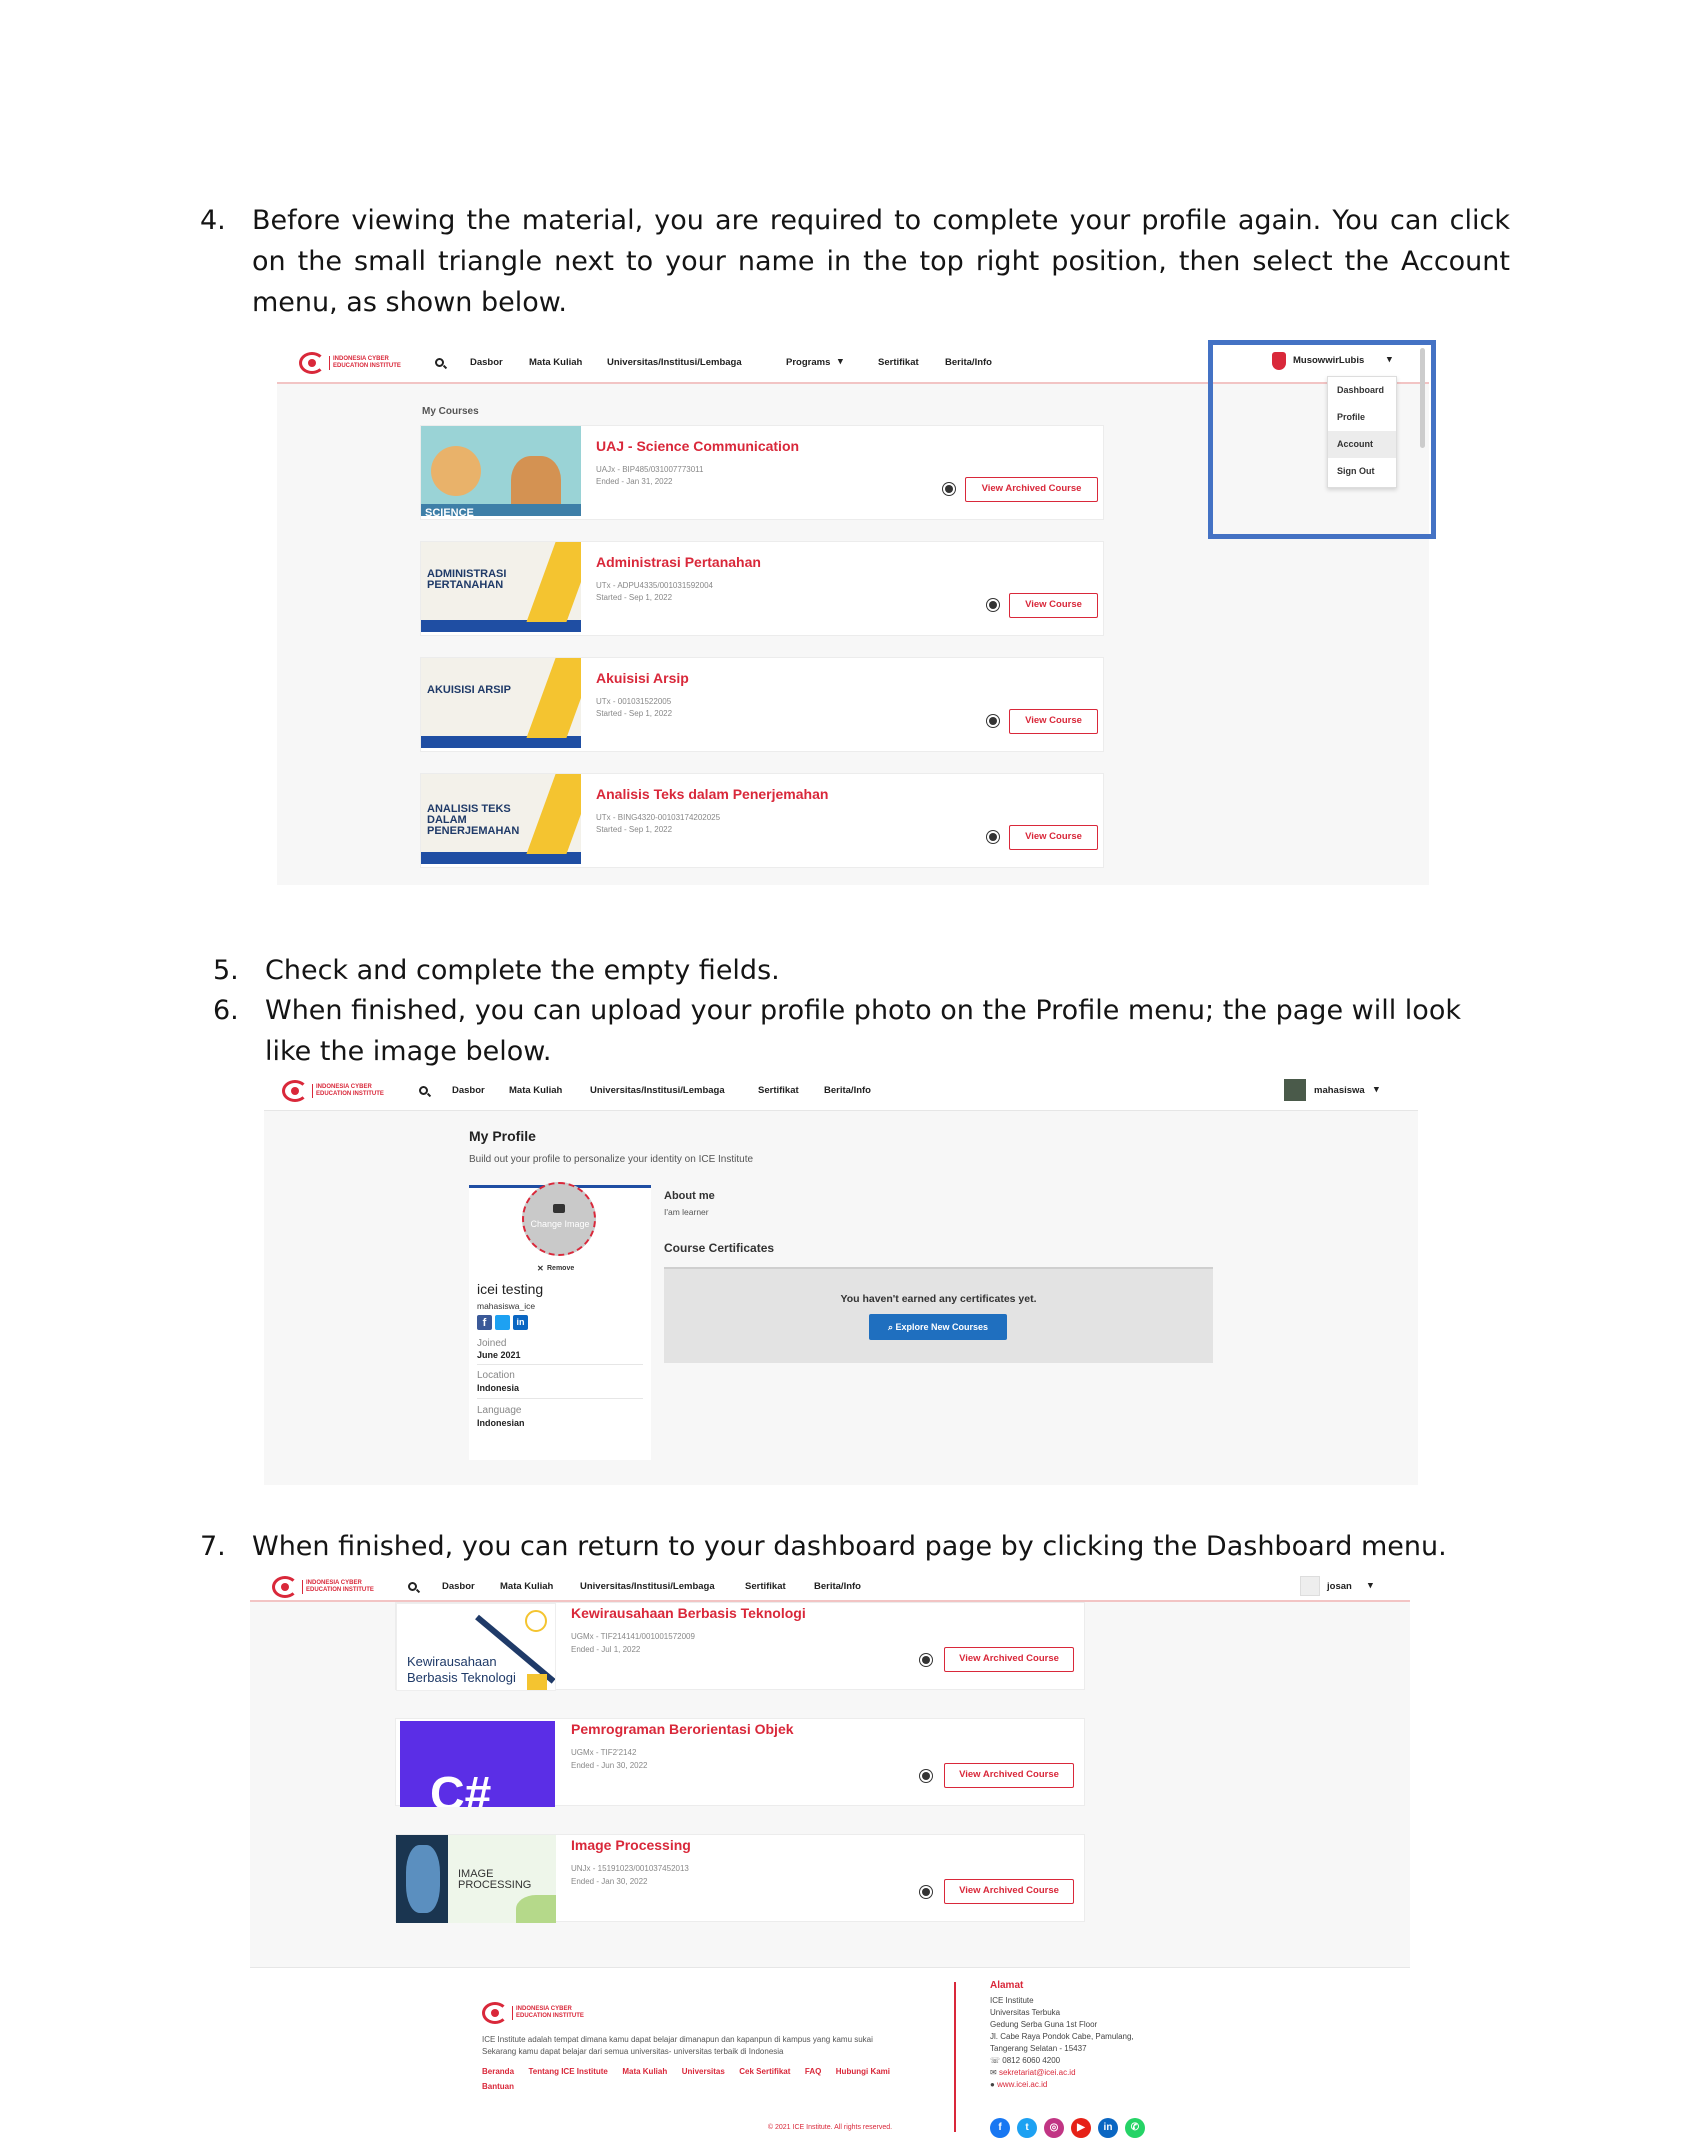 The width and height of the screenshot is (1701, 2146). I want to click on profile-name: icei testing, so click(510, 1289).